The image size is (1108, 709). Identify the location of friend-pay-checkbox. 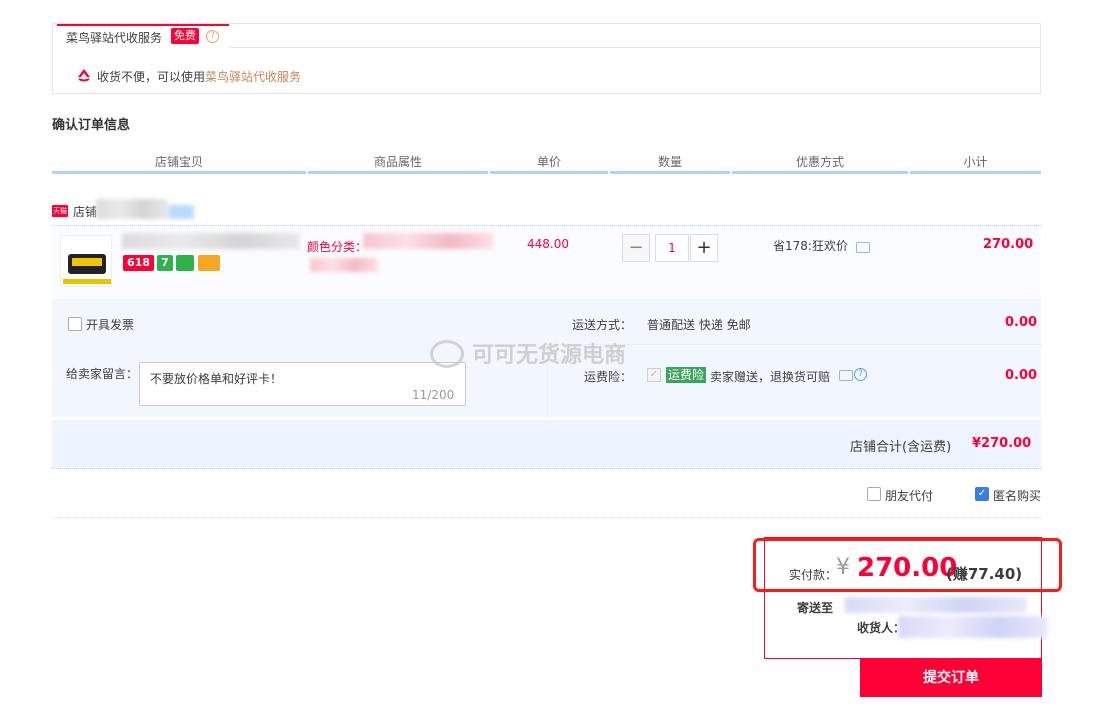
(874, 494).